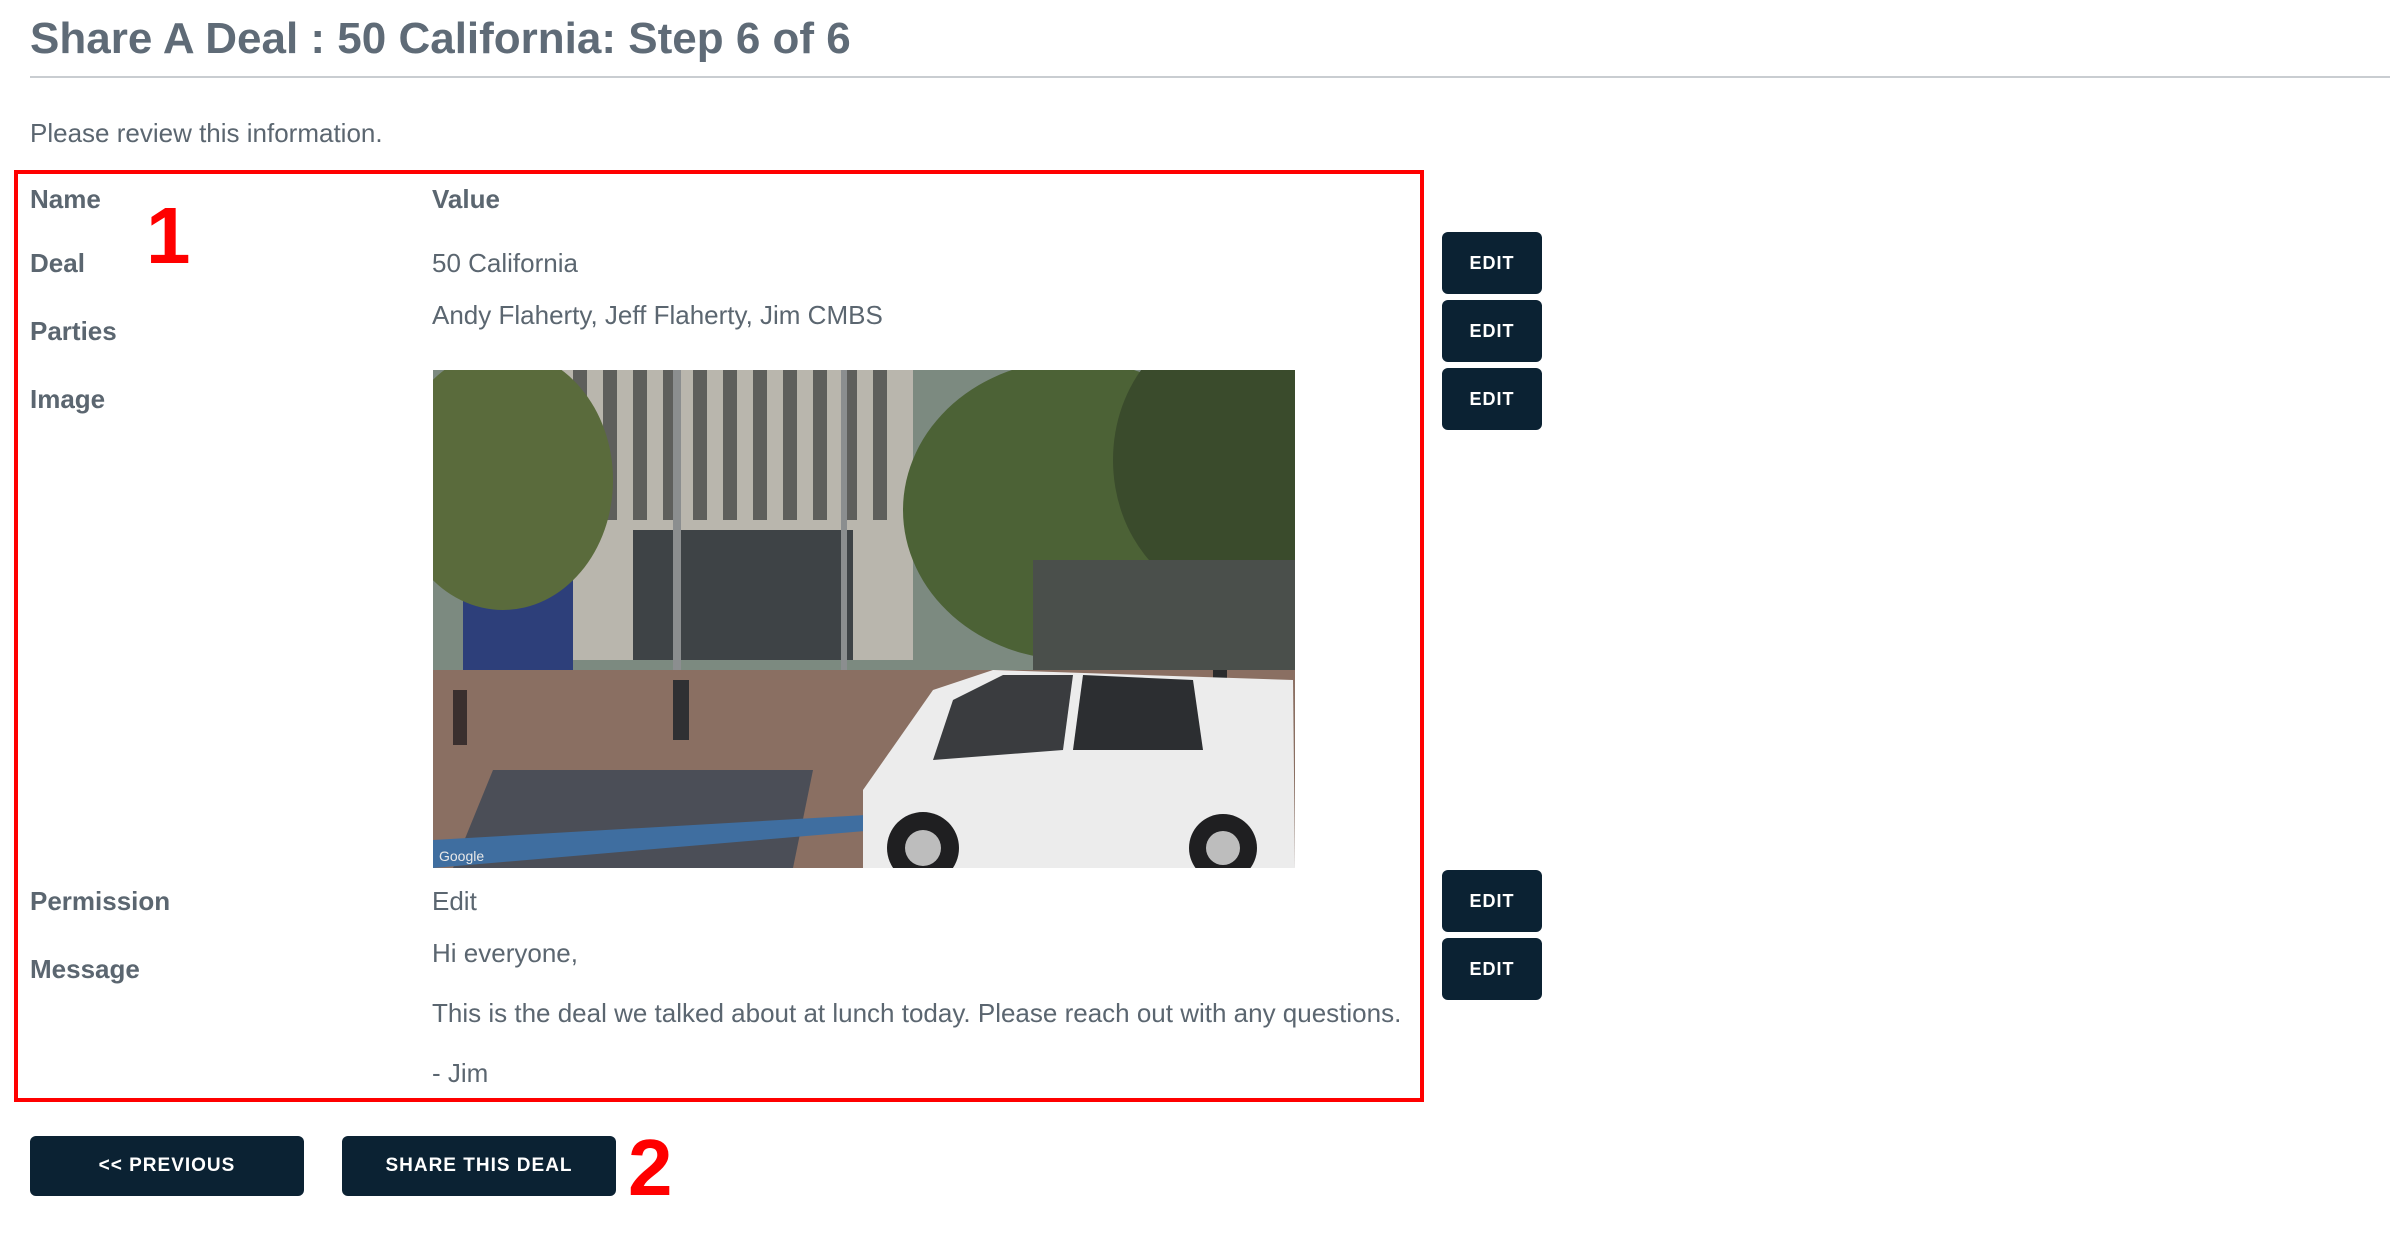 The height and width of the screenshot is (1248, 2408). Describe the element at coordinates (68, 399) in the screenshot. I see `row-label-image: Image` at that location.